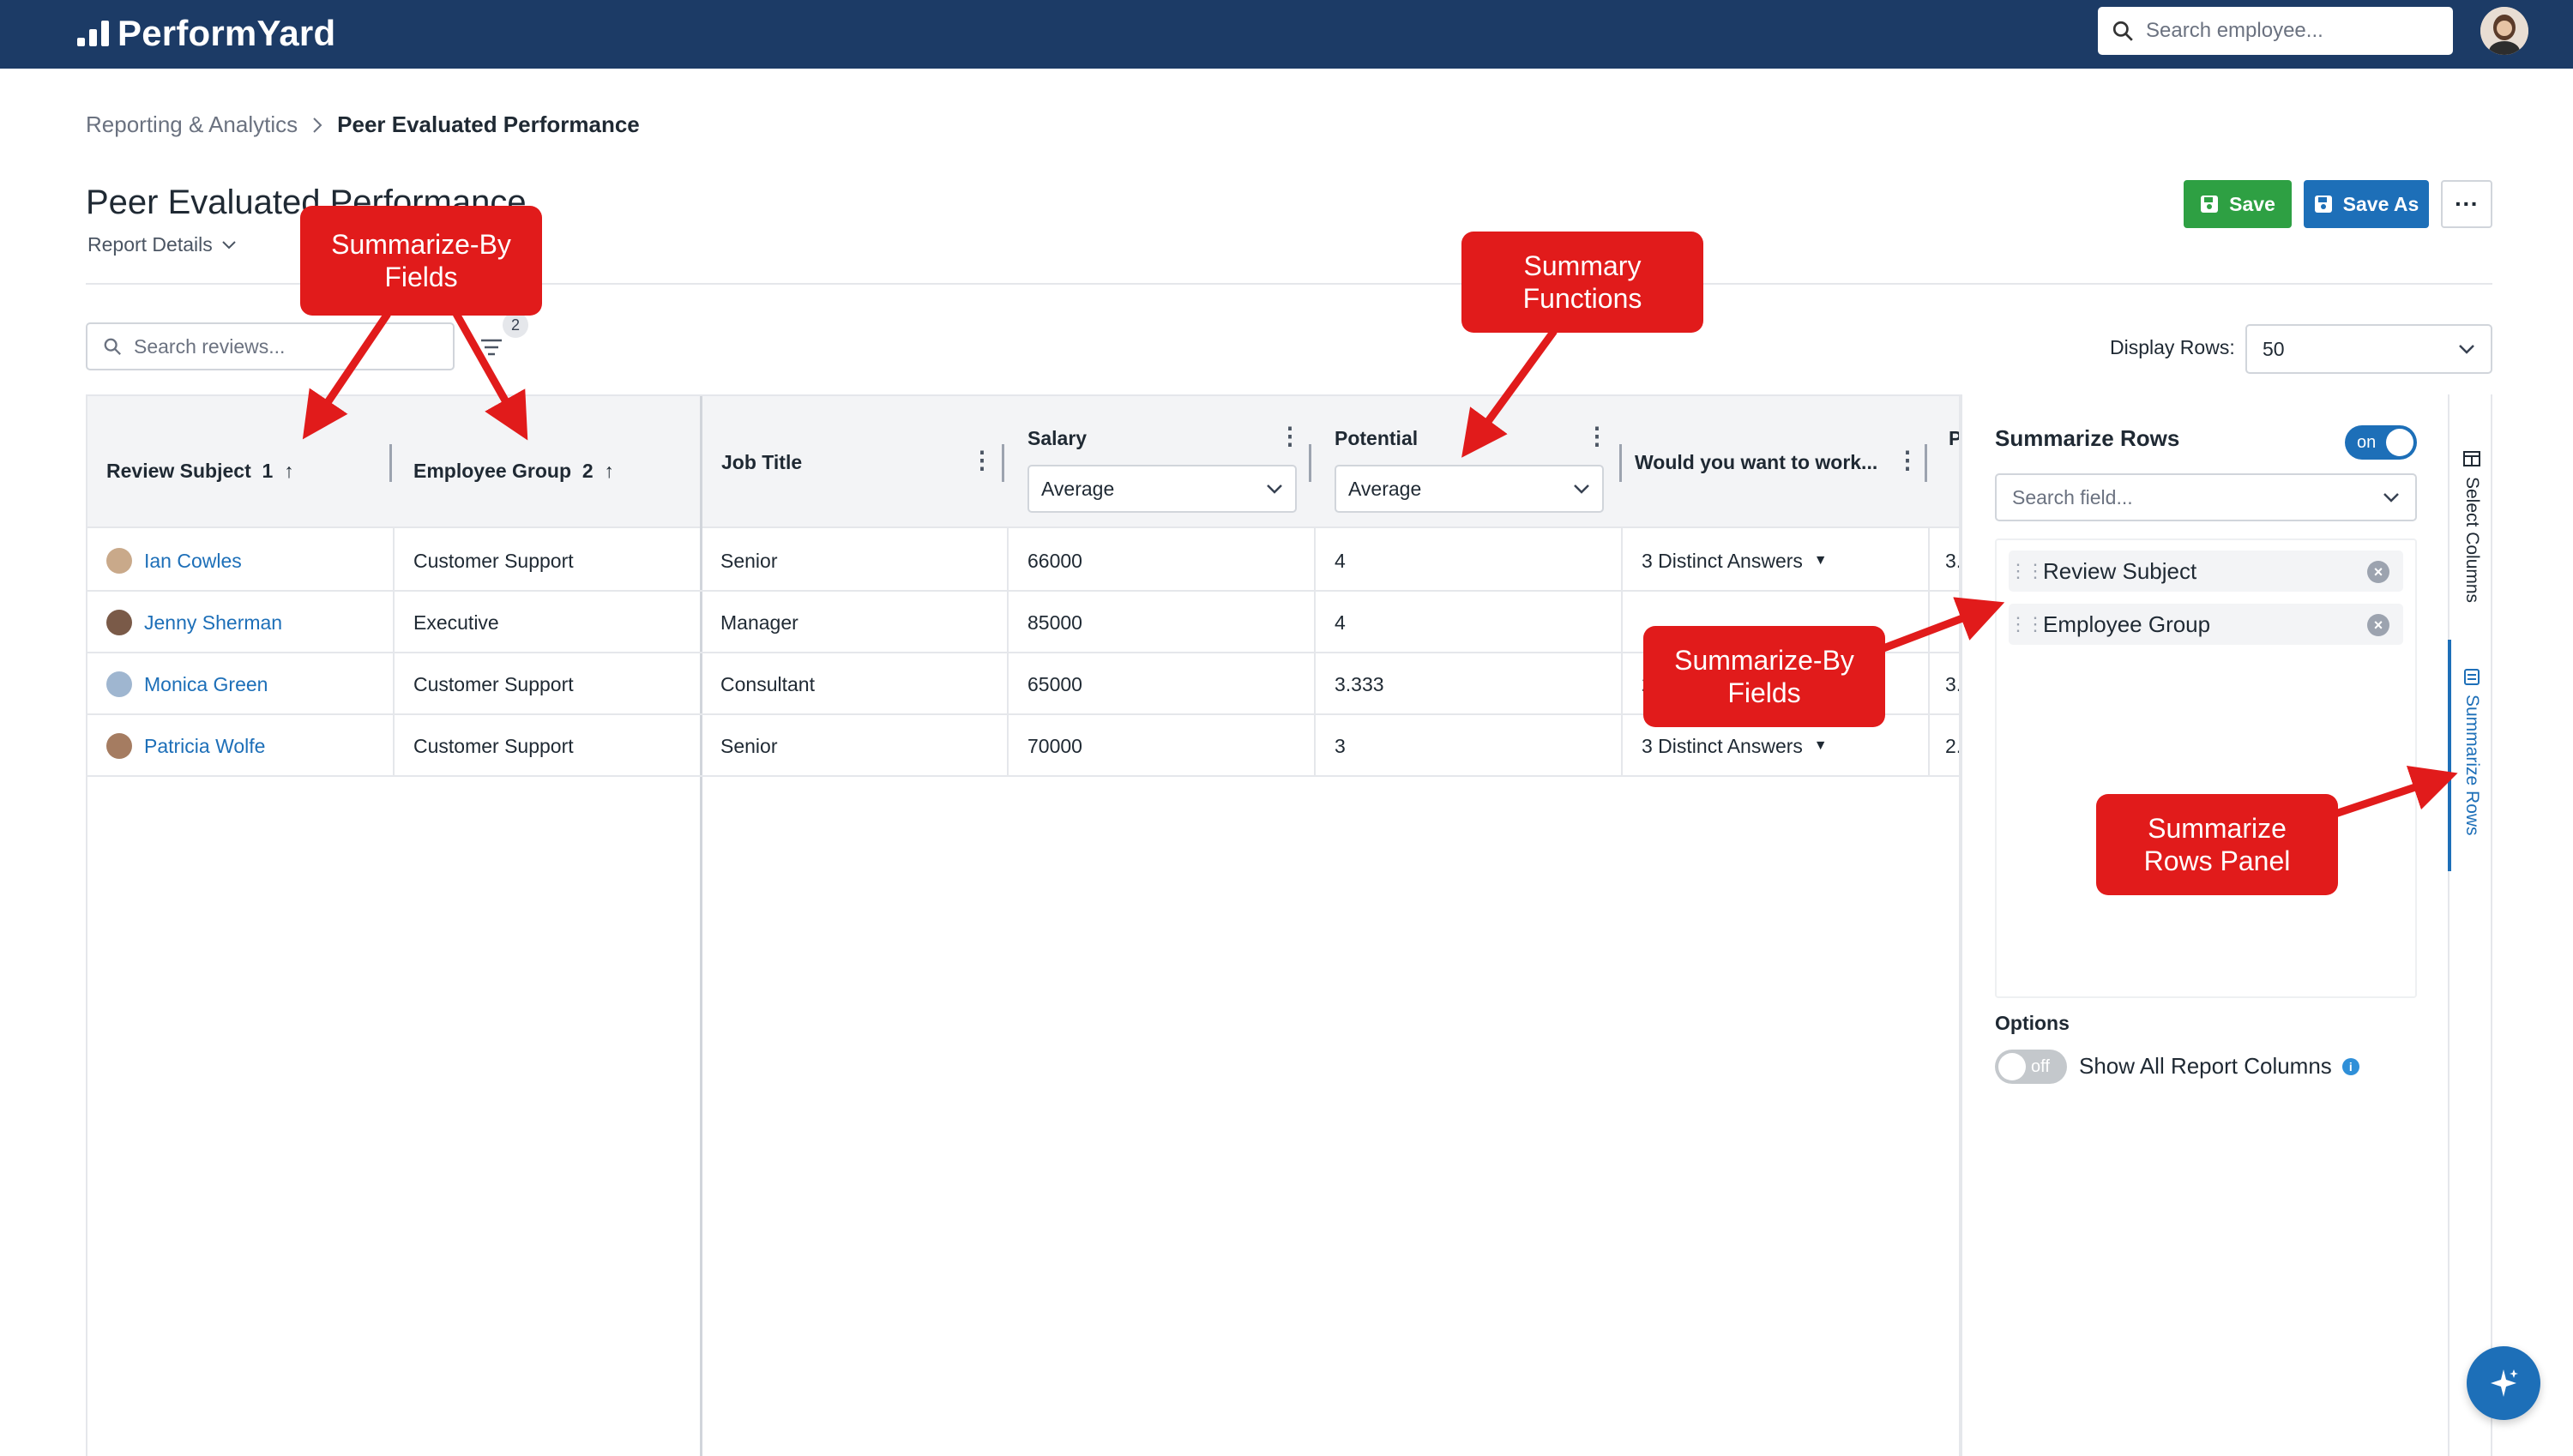  I want to click on job-title-cell: Senior, so click(749, 560).